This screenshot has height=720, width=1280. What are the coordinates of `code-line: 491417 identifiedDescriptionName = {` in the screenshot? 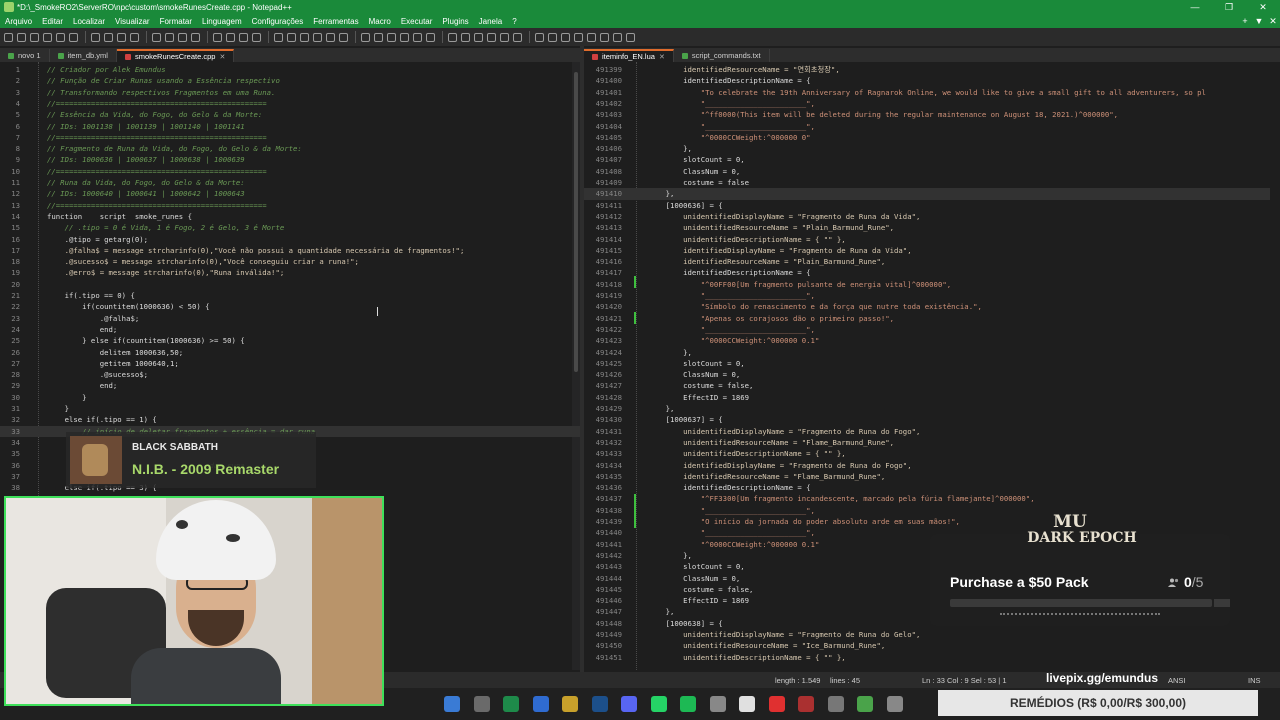 It's located at (927, 272).